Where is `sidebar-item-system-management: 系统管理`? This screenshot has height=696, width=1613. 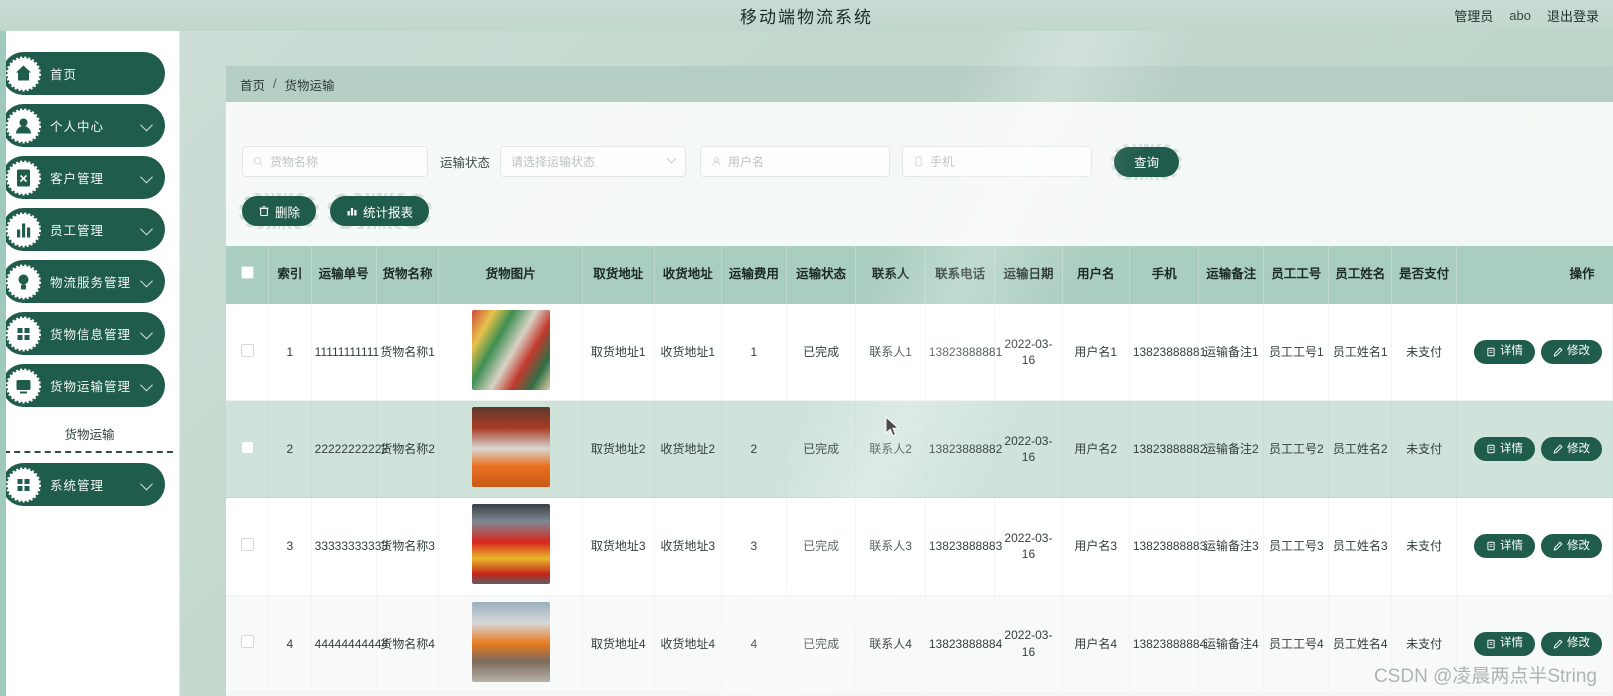 sidebar-item-system-management: 系统管理 is located at coordinates (83, 484).